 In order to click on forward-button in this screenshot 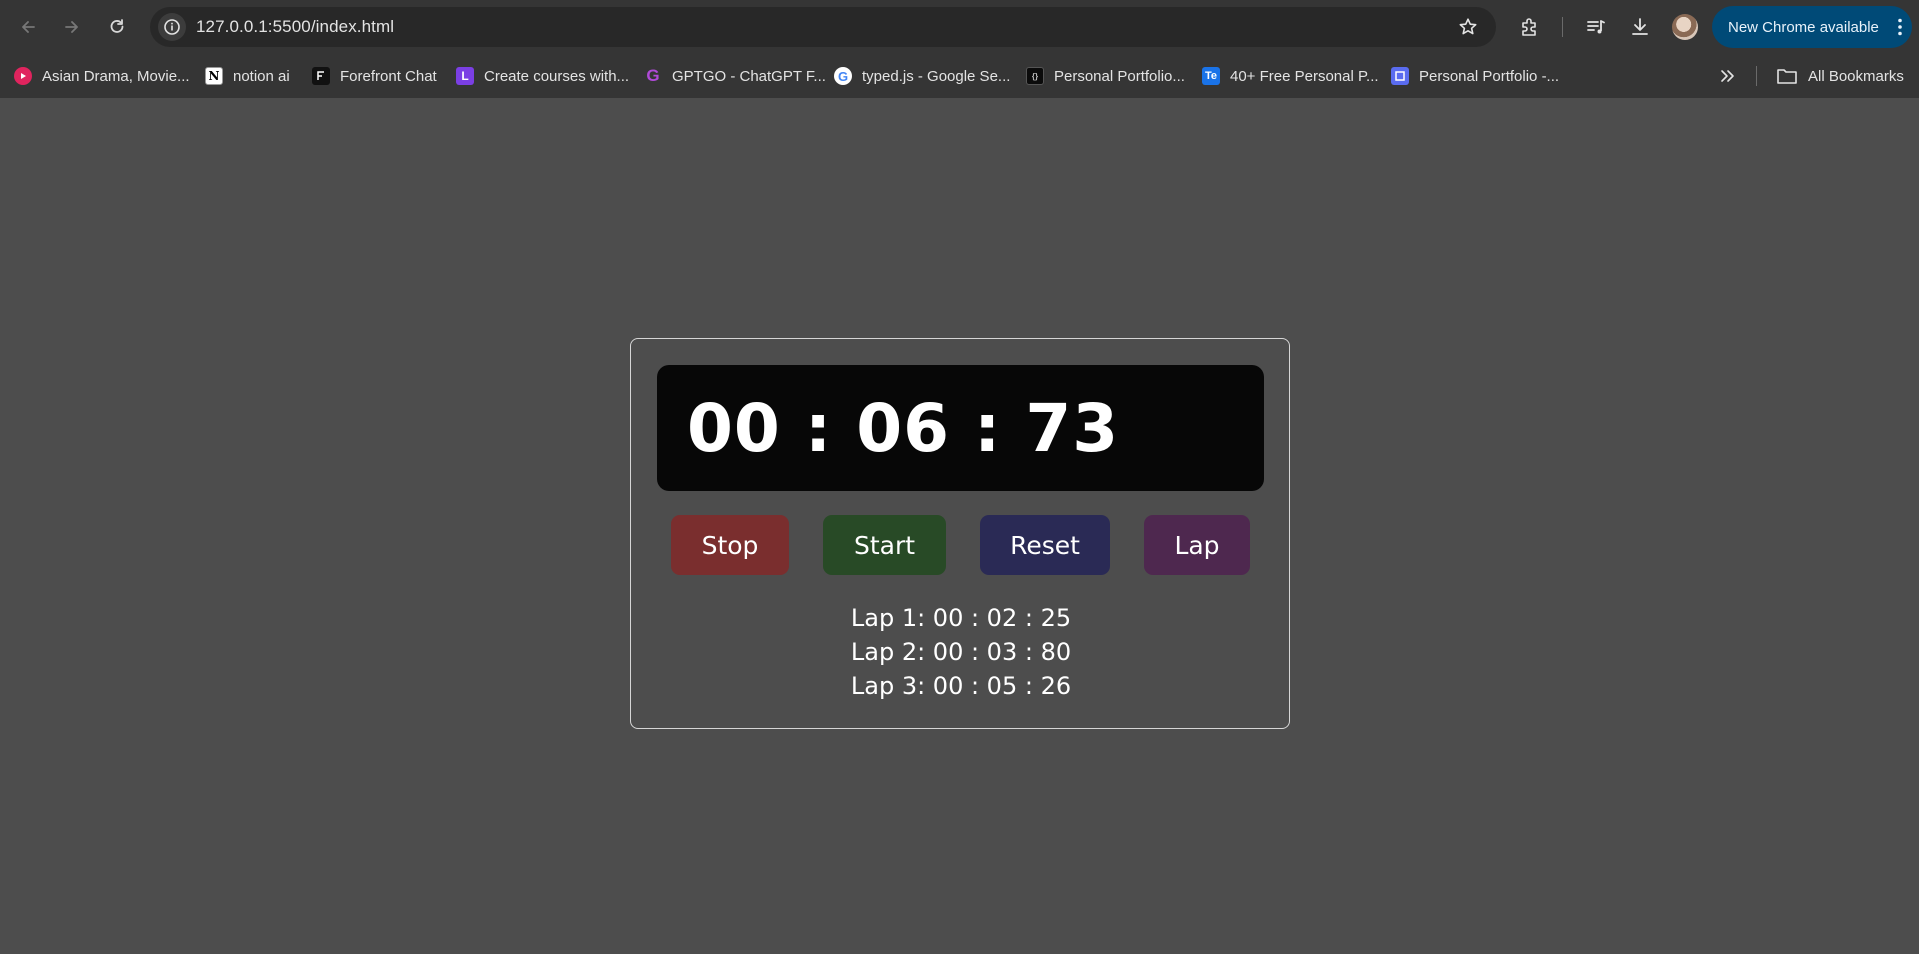, I will do `click(72, 27)`.